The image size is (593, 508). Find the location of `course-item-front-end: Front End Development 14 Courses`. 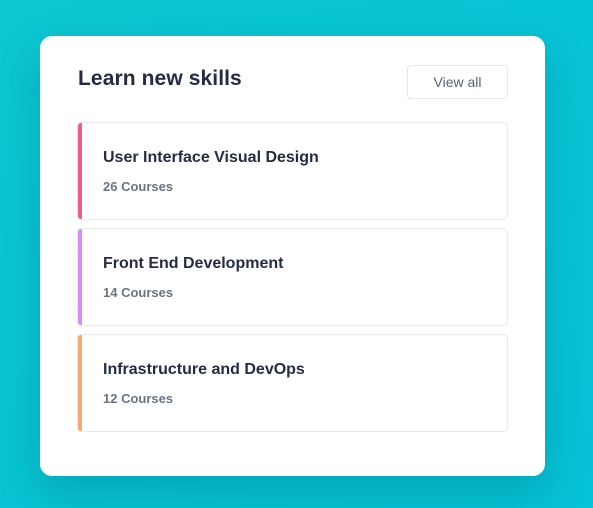

course-item-front-end: Front End Development 14 Courses is located at coordinates (292, 277).